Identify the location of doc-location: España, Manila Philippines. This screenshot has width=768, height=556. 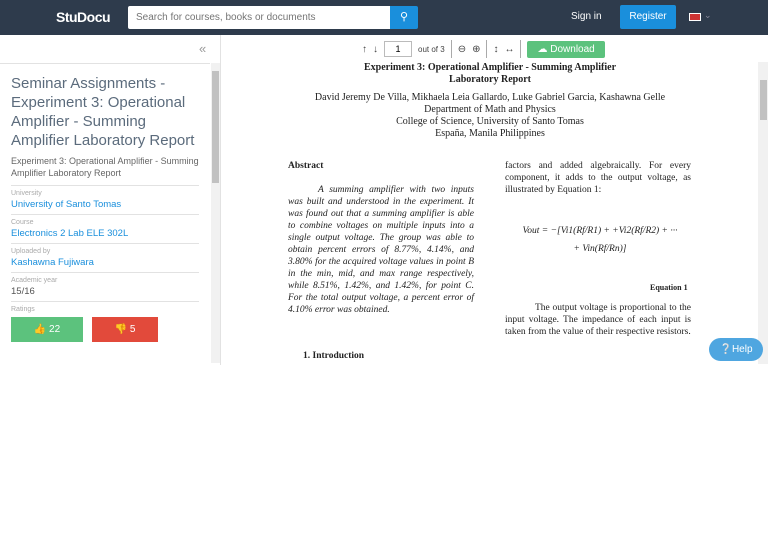
(490, 133).